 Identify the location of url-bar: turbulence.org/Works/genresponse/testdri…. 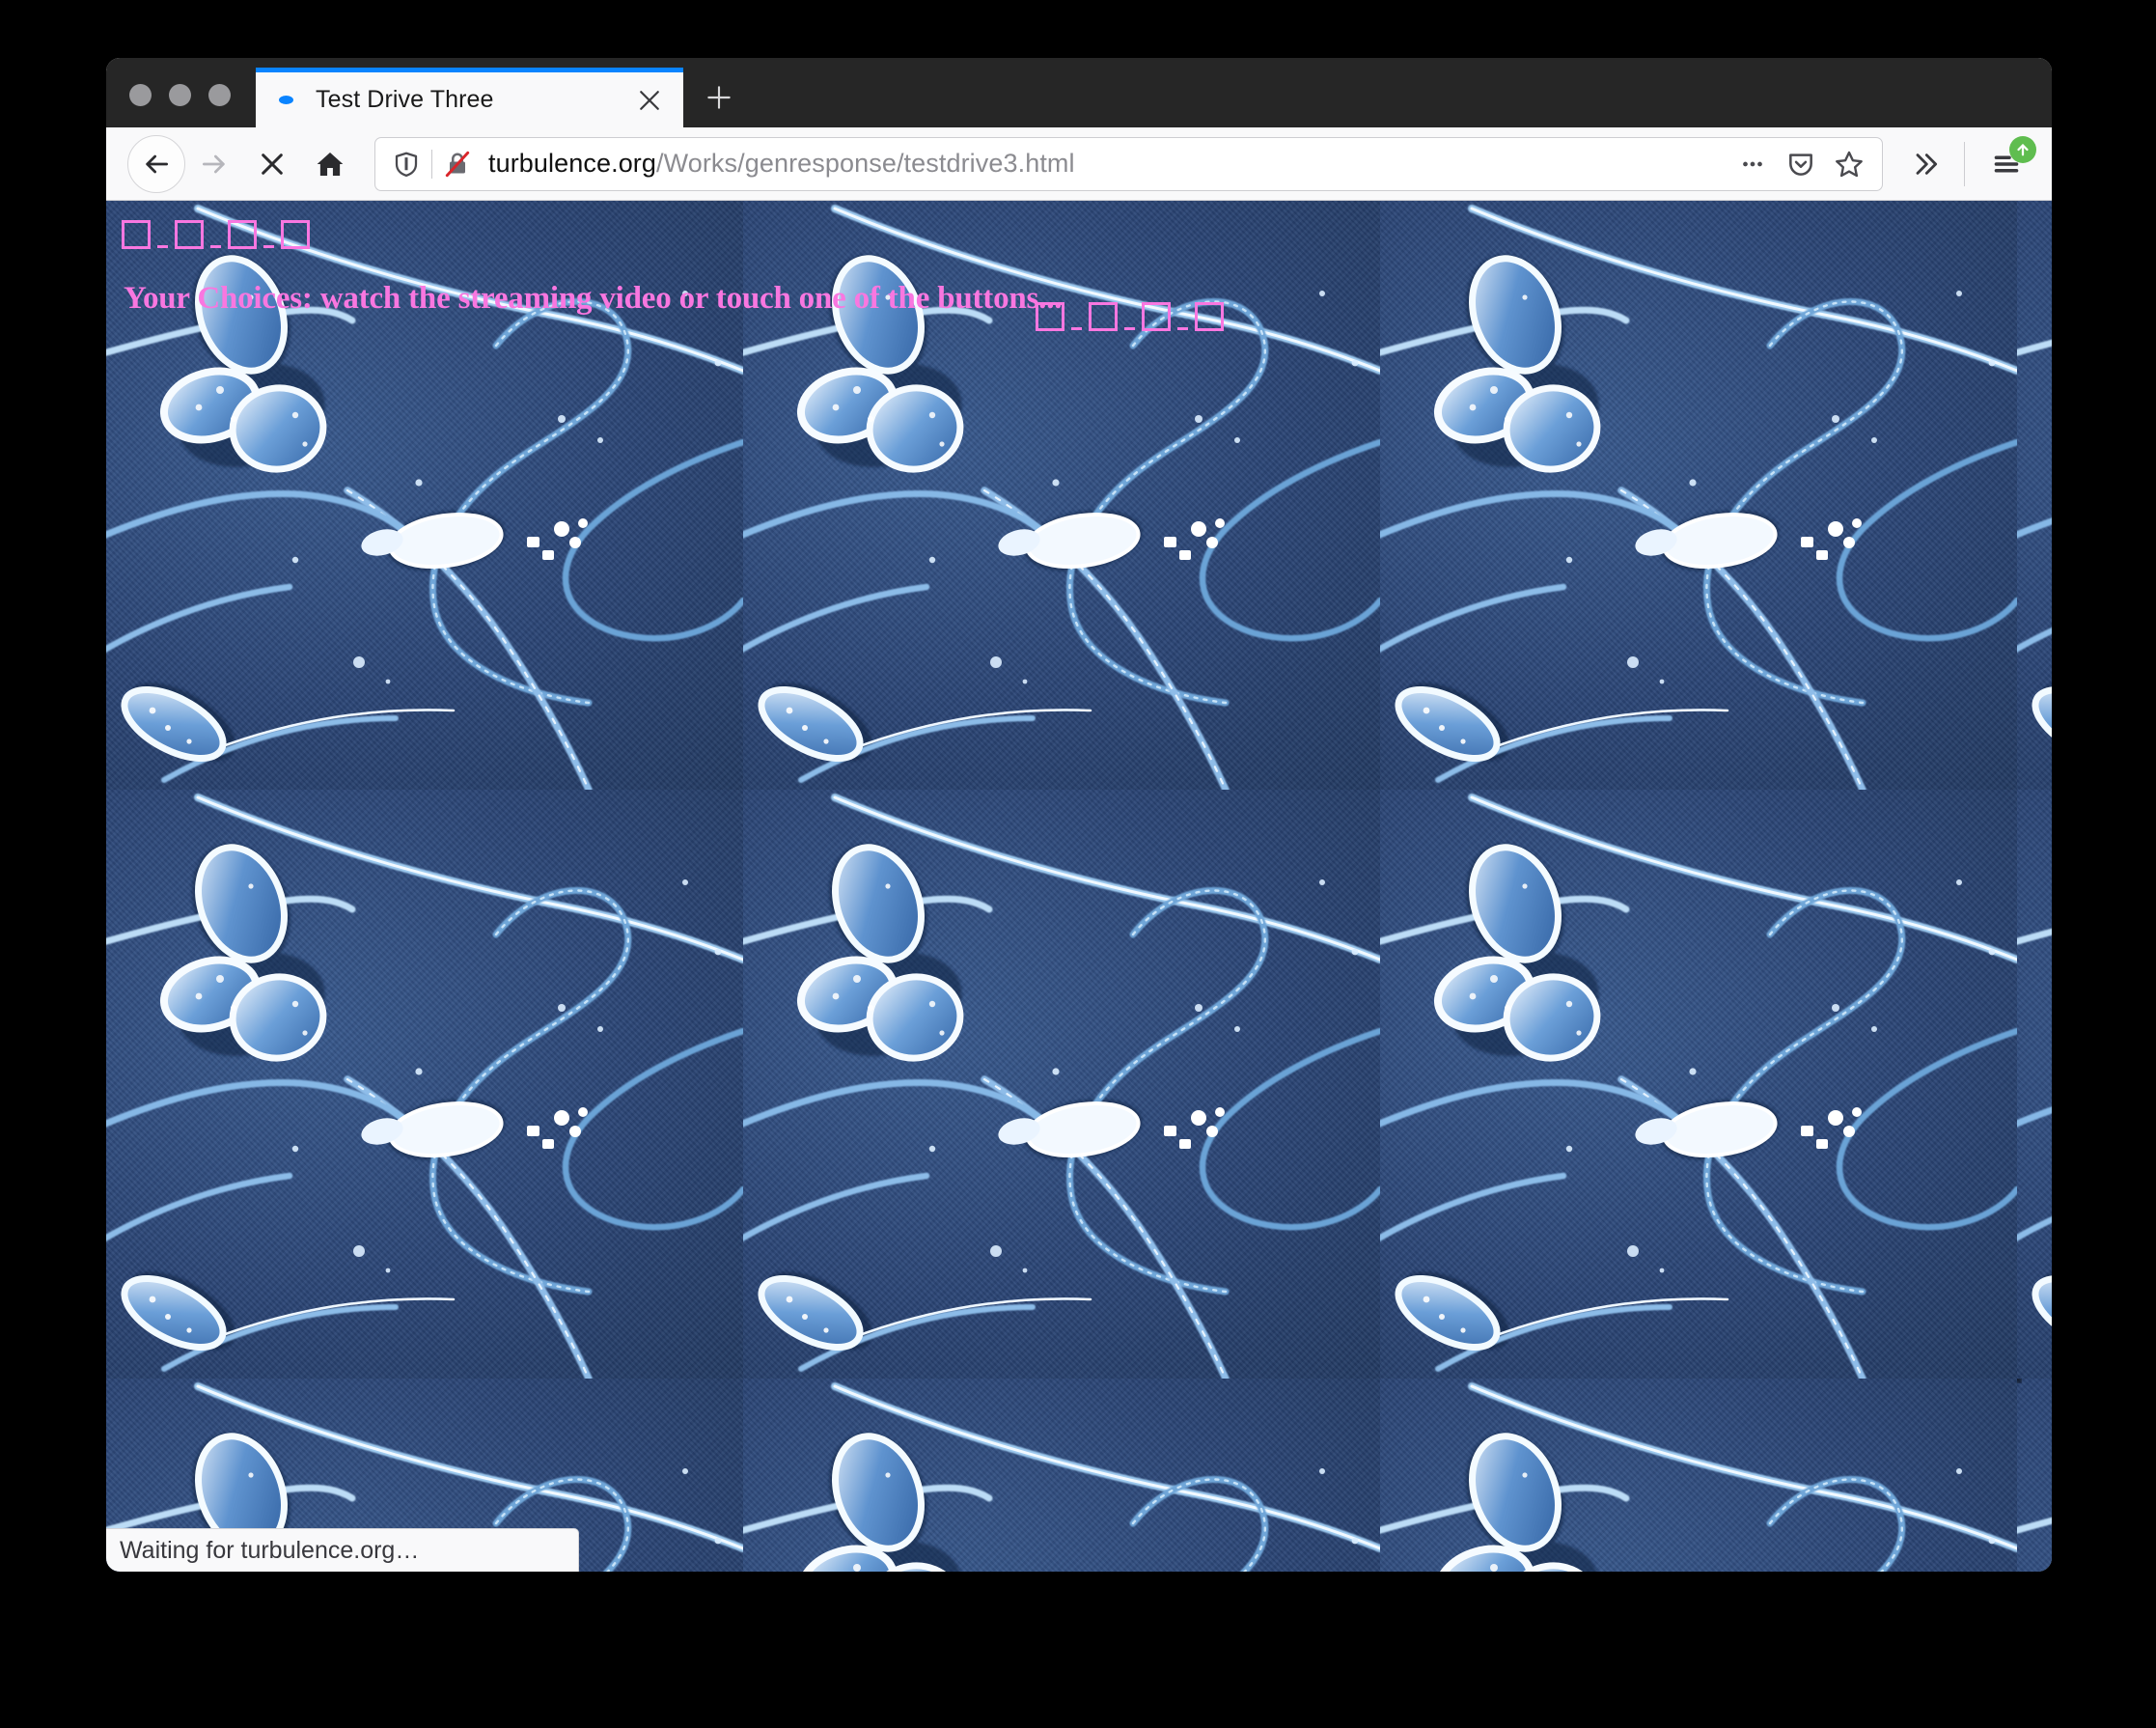
(1128, 163).